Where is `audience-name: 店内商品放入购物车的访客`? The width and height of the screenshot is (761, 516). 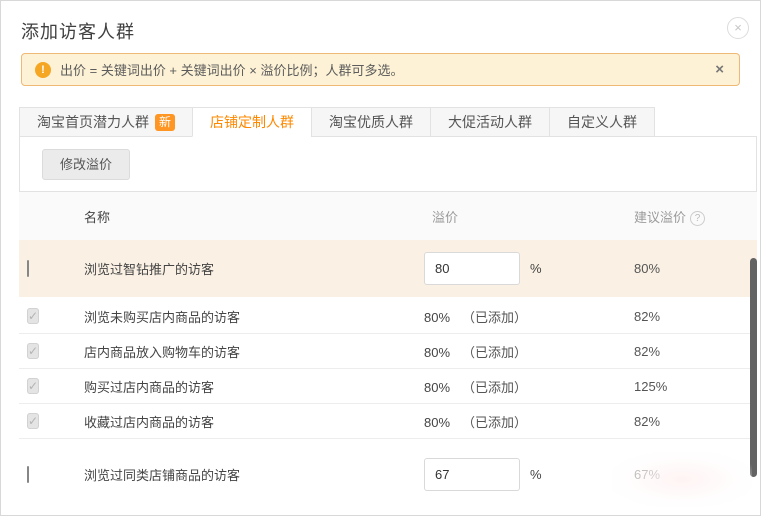
audience-name: 店内商品放入购物车的访客 is located at coordinates (162, 352).